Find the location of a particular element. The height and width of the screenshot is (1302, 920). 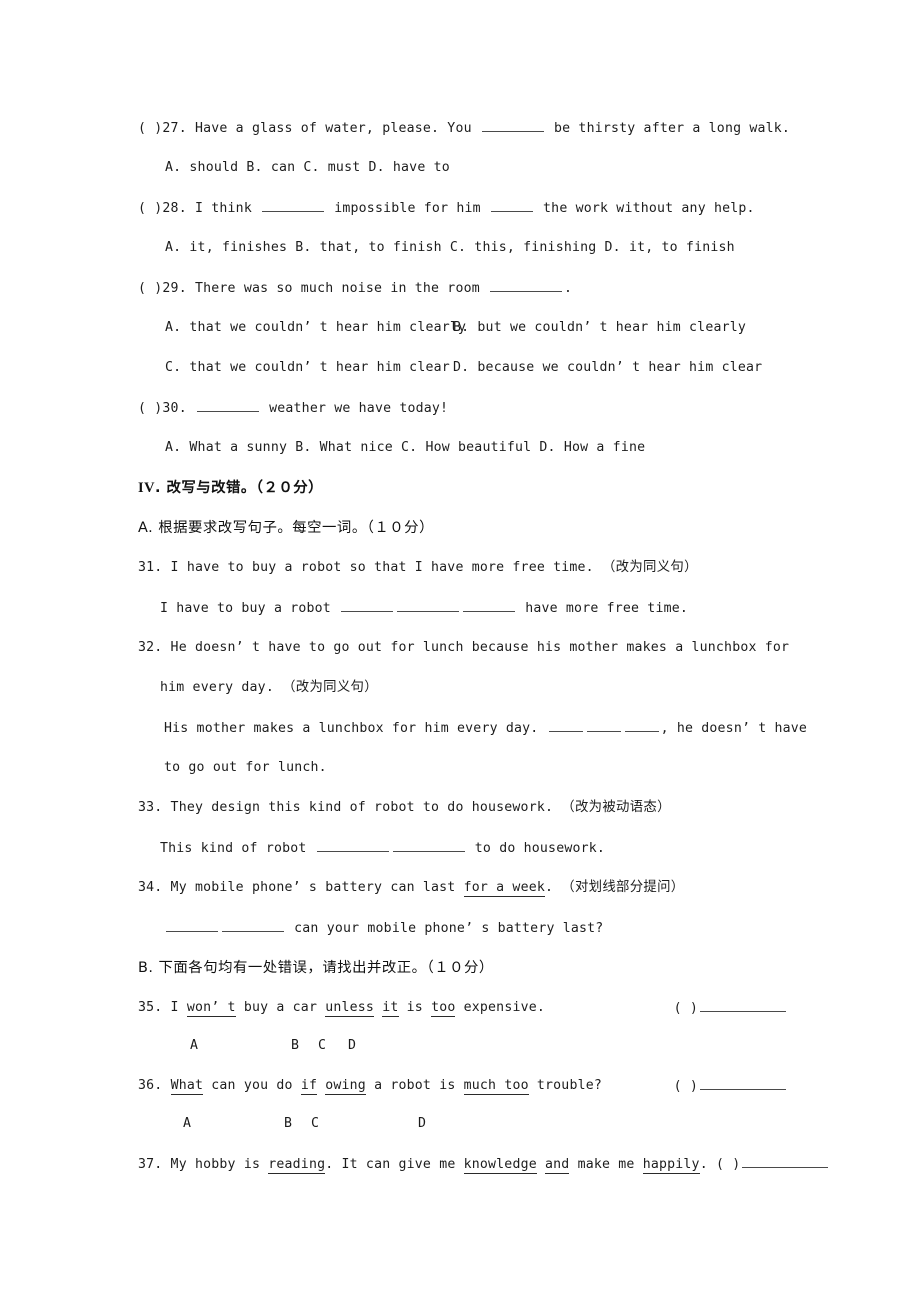

question-30-marker: ( ) is located at coordinates (150, 408).